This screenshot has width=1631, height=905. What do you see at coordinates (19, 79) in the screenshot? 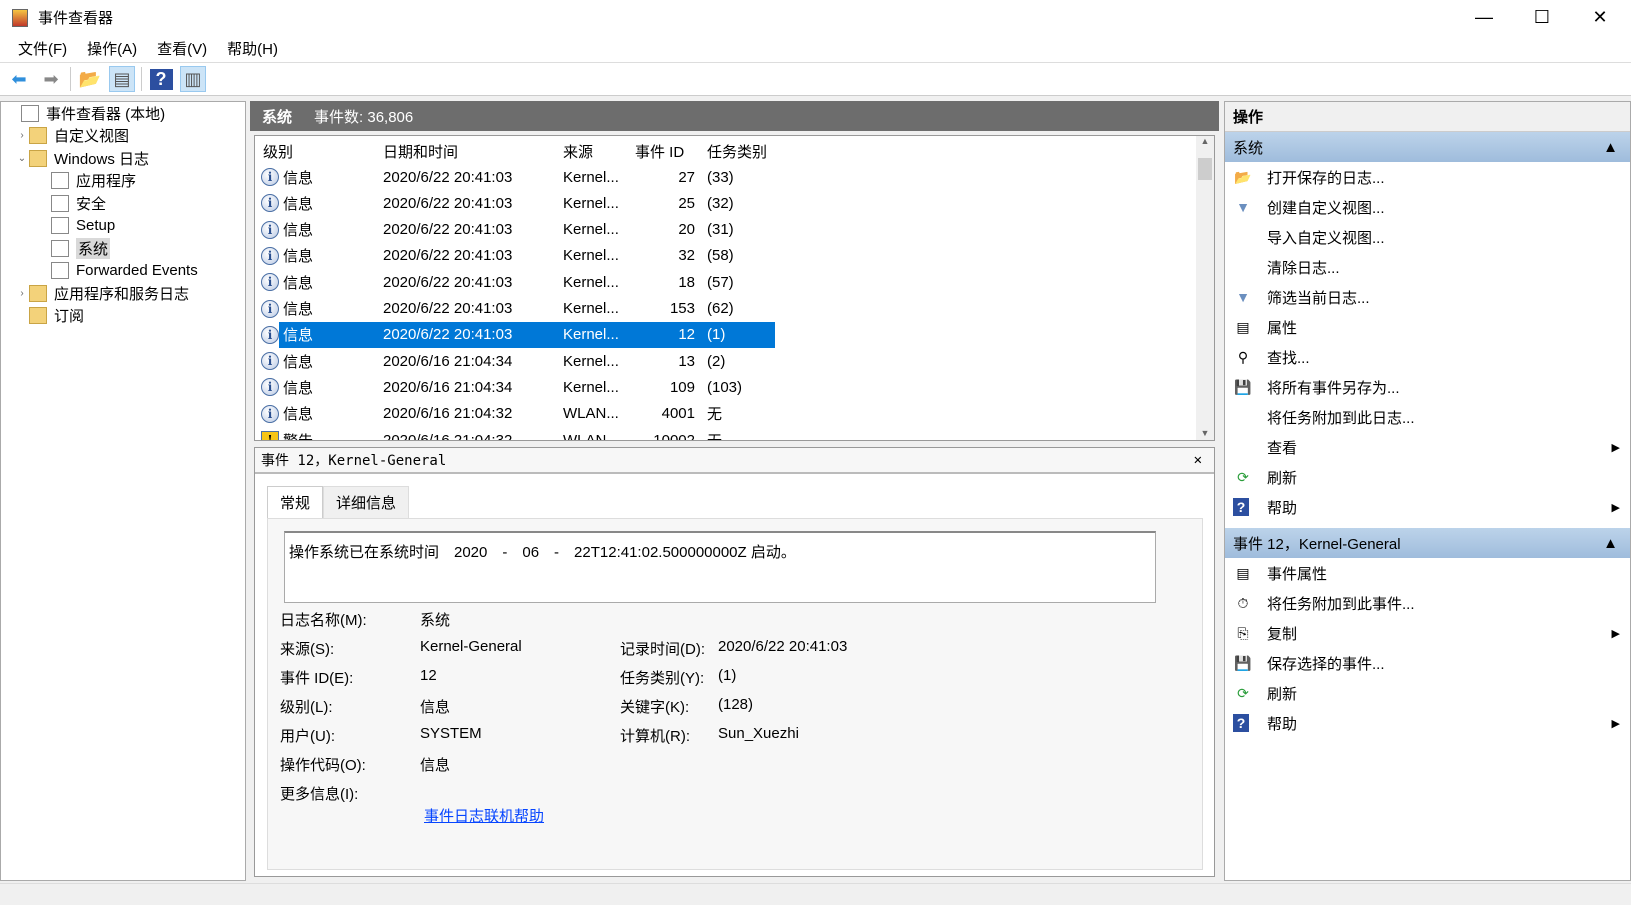
I see `back-arrow-button: ⬅` at bounding box center [19, 79].